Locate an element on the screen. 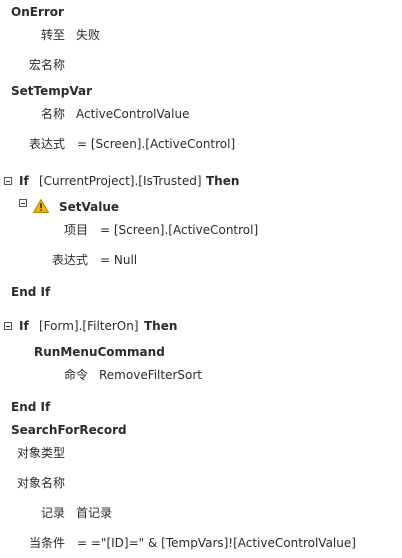 This screenshot has height=558, width=402. runmenucommand-action-title: RunMenuCommand is located at coordinates (99, 352).